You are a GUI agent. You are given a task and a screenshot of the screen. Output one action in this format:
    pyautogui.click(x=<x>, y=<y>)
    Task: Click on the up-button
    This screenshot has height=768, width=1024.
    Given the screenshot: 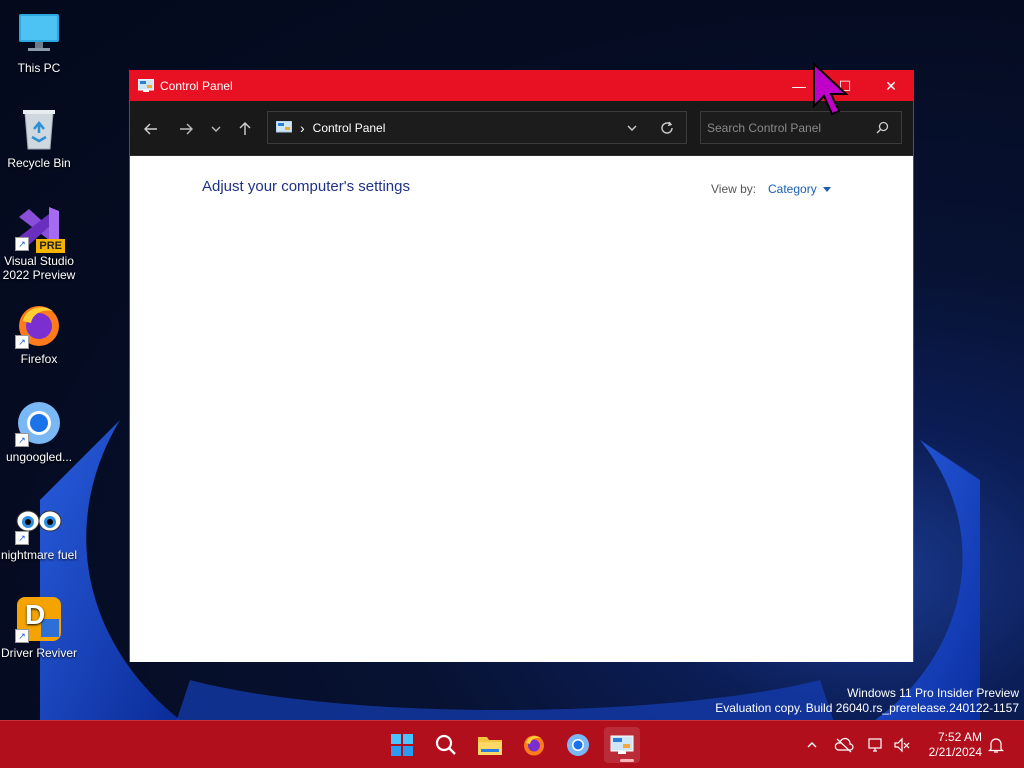 What is the action you would take?
    pyautogui.click(x=245, y=129)
    